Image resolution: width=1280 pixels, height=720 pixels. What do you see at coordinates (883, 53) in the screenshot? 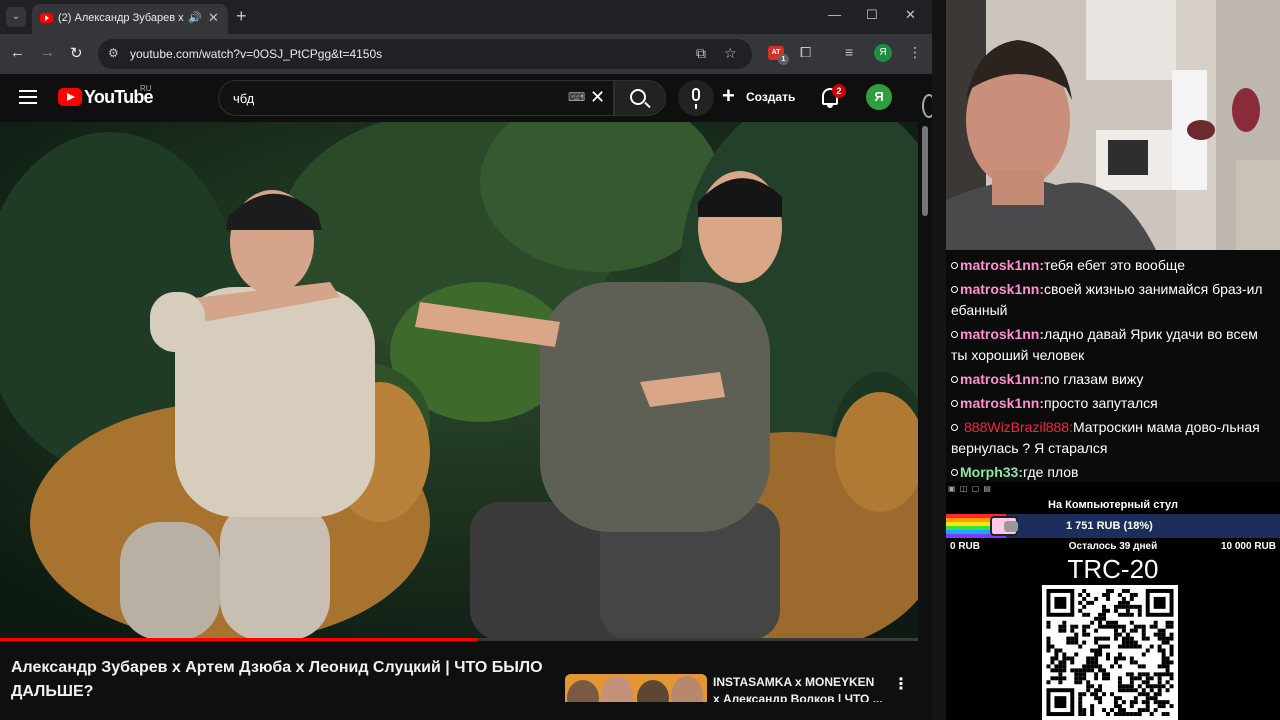
I see `browser-profile-avatar: Я` at bounding box center [883, 53].